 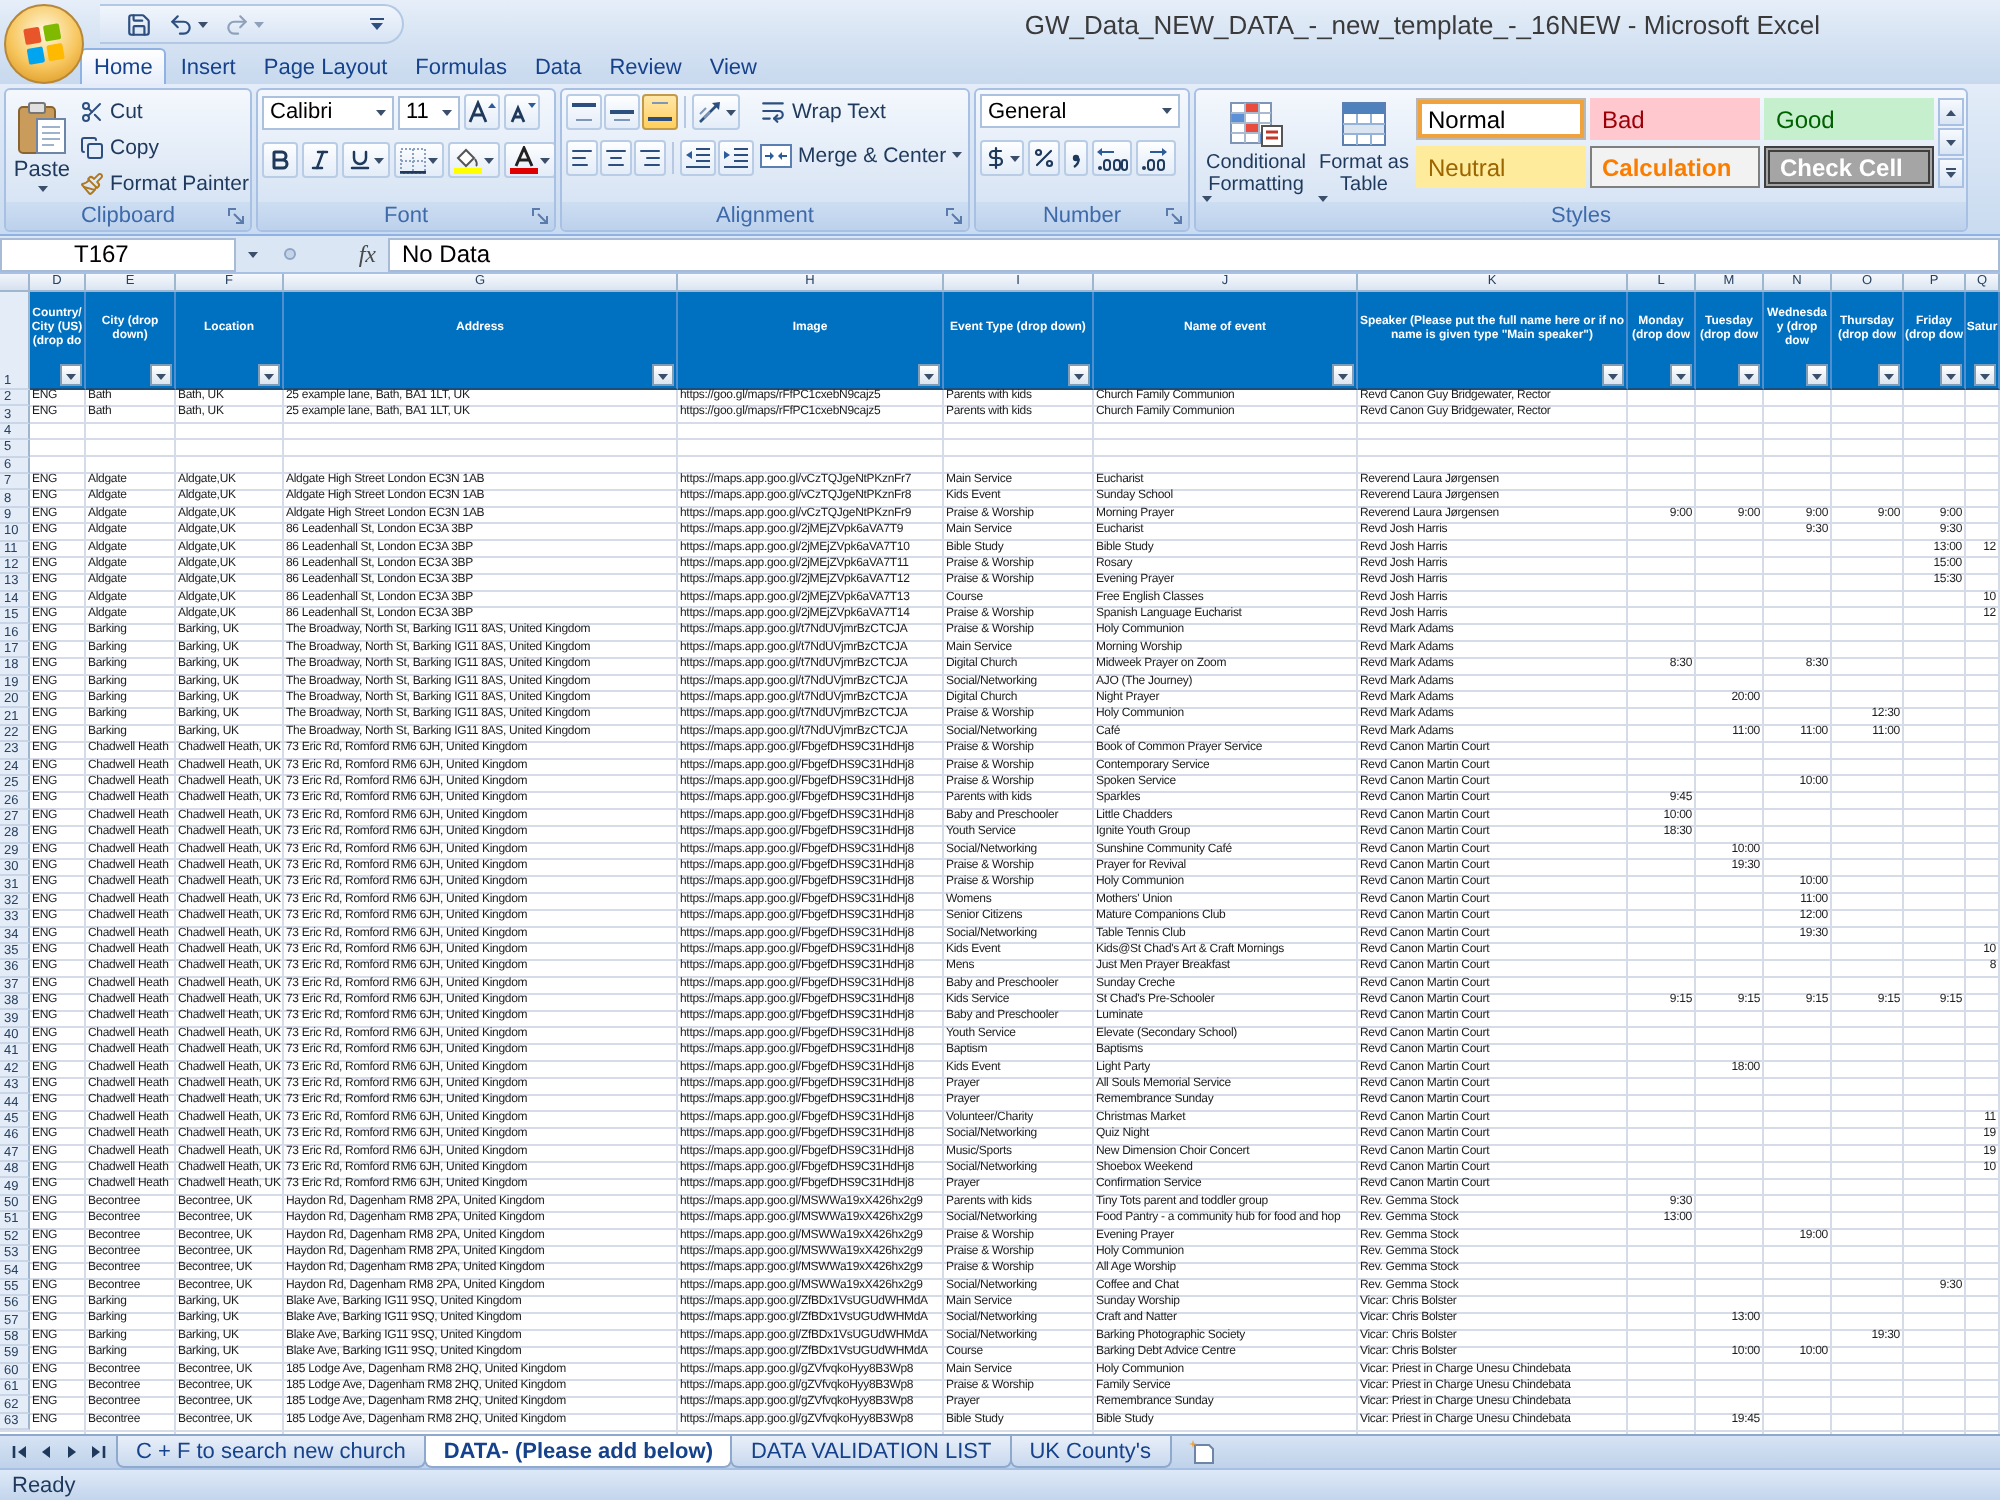 What do you see at coordinates (1364, 124) in the screenshot?
I see `table-icon` at bounding box center [1364, 124].